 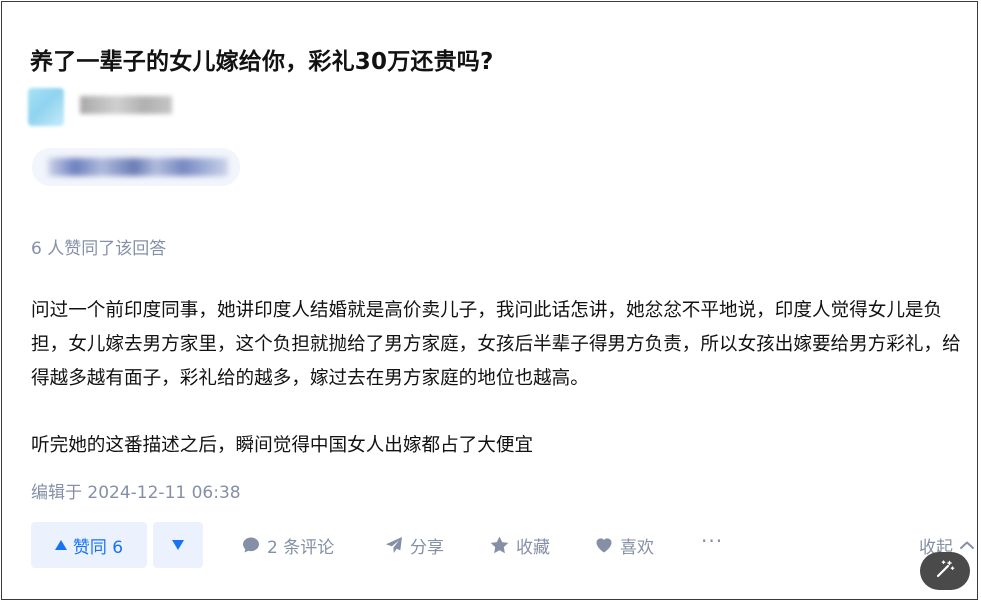 I want to click on floating-magic-button, so click(x=945, y=571).